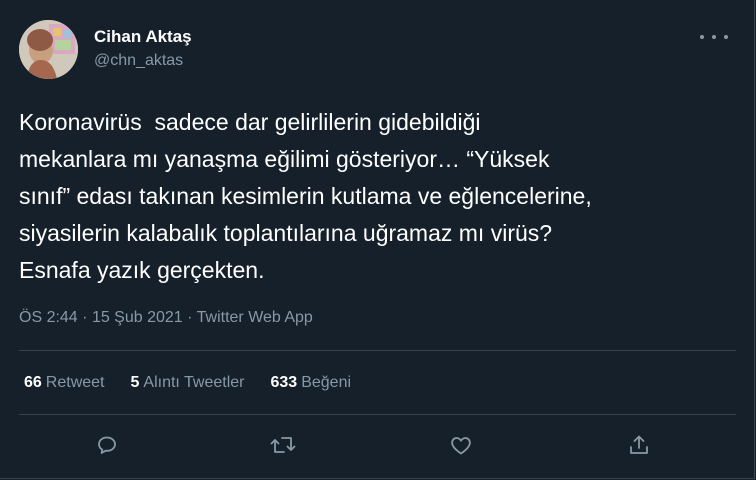 The width and height of the screenshot is (756, 480). What do you see at coordinates (378, 445) in the screenshot?
I see `tweet-actions` at bounding box center [378, 445].